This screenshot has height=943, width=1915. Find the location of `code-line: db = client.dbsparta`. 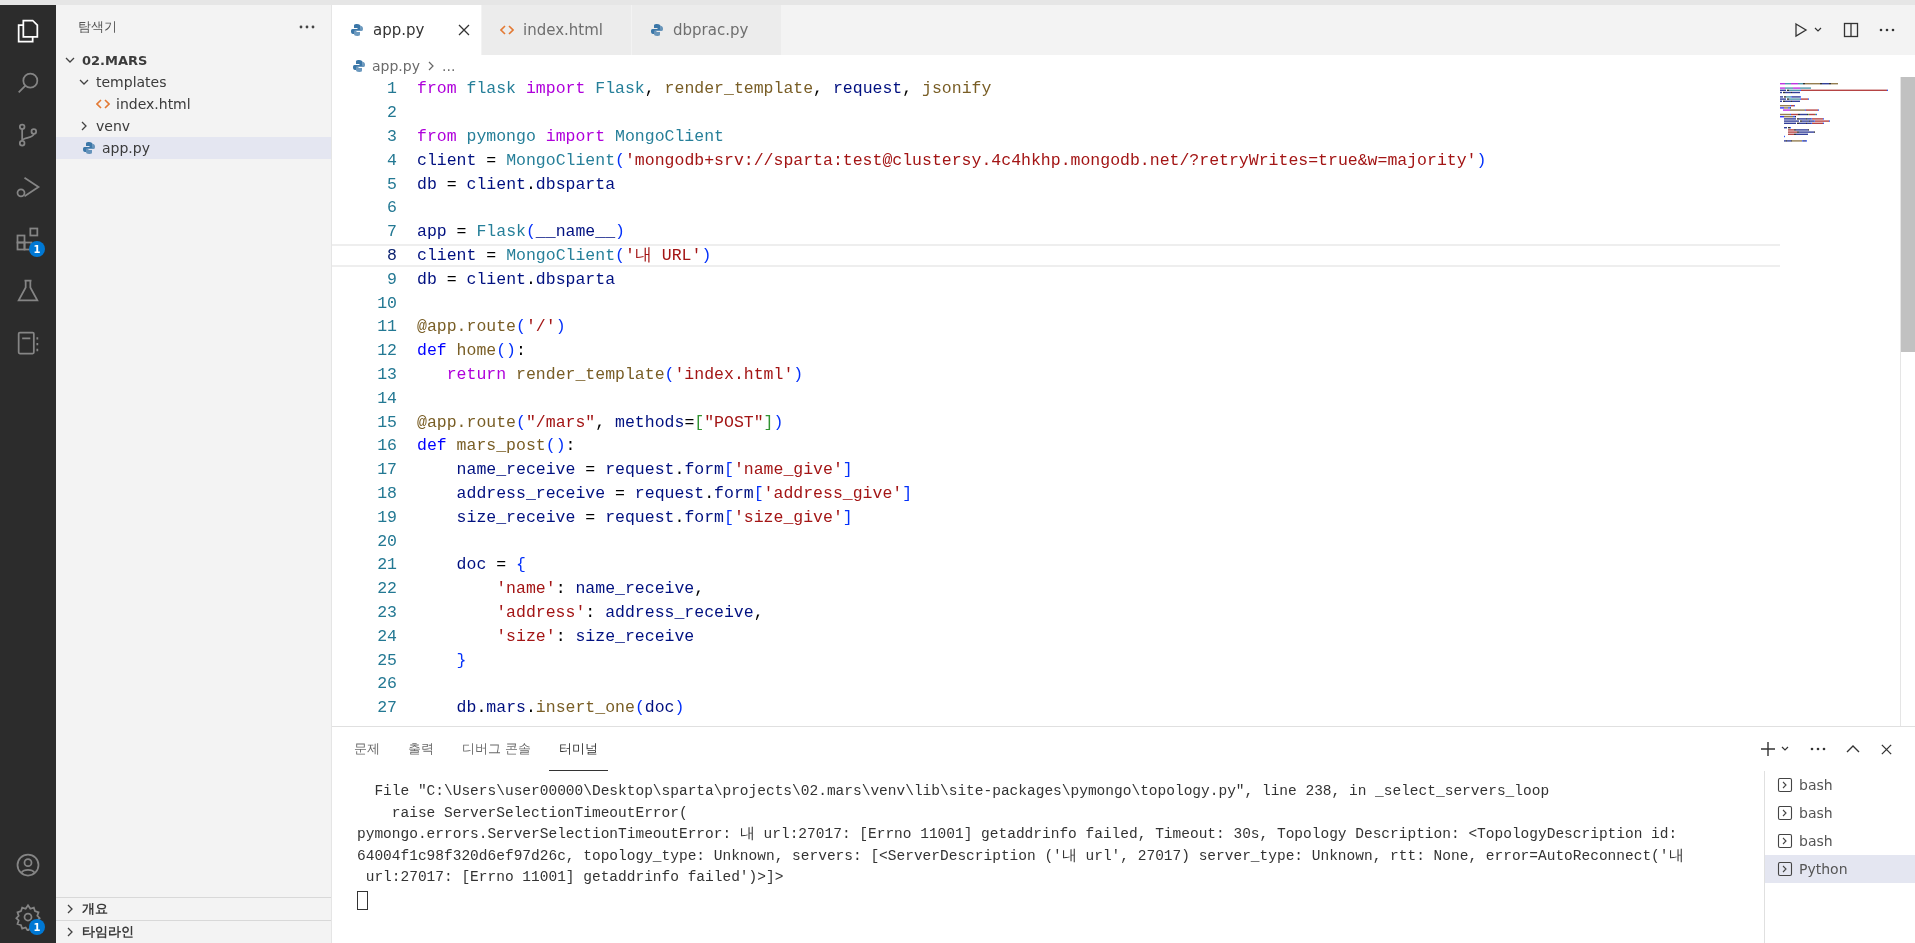

code-line: db = client.dbsparta is located at coordinates (516, 184).